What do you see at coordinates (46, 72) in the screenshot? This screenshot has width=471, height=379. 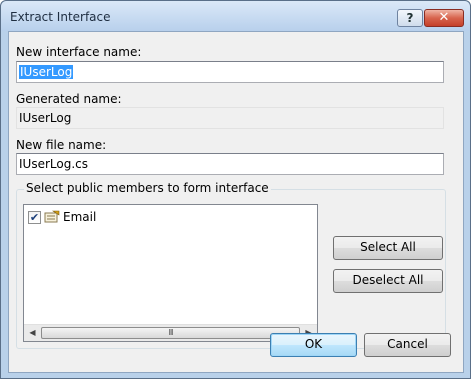 I see `interface-name-value: IUserLog` at bounding box center [46, 72].